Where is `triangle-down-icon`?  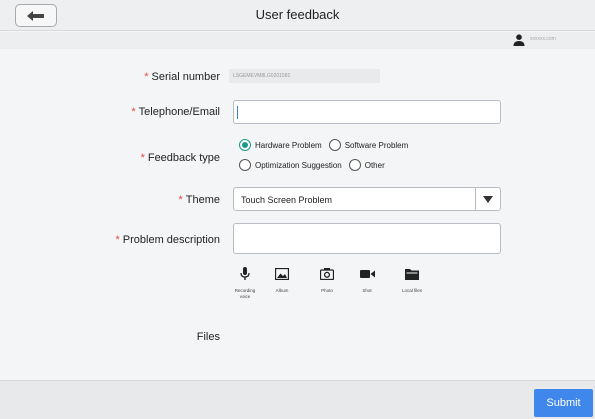 triangle-down-icon is located at coordinates (488, 199).